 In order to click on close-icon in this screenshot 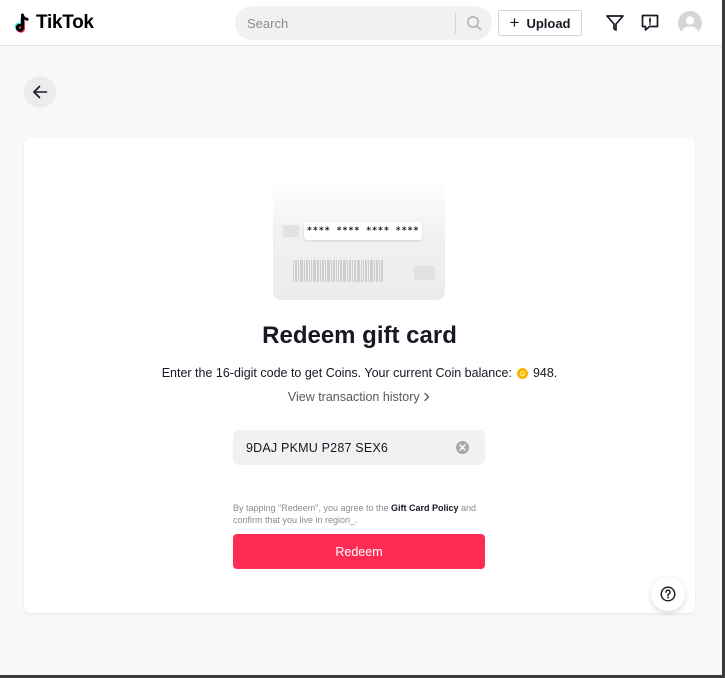, I will do `click(462, 447)`.